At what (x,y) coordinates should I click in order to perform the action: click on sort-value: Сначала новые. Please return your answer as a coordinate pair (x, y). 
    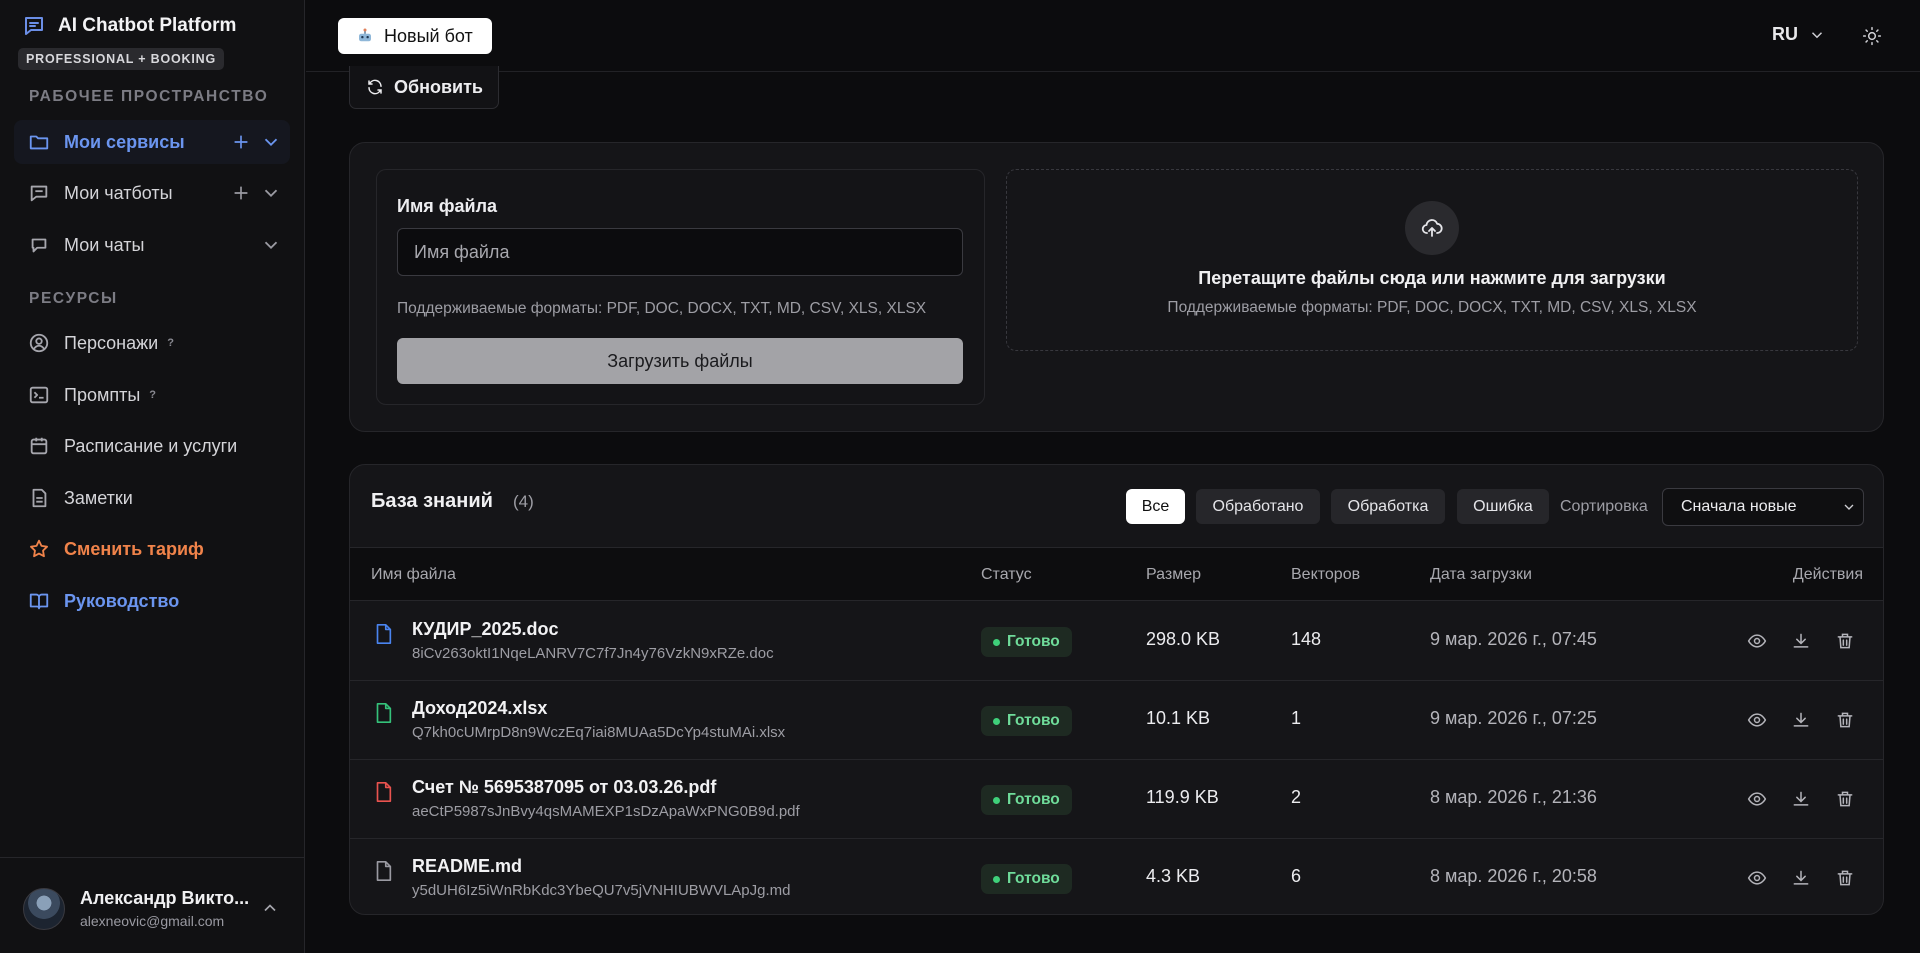
    Looking at the image, I should click on (1739, 506).